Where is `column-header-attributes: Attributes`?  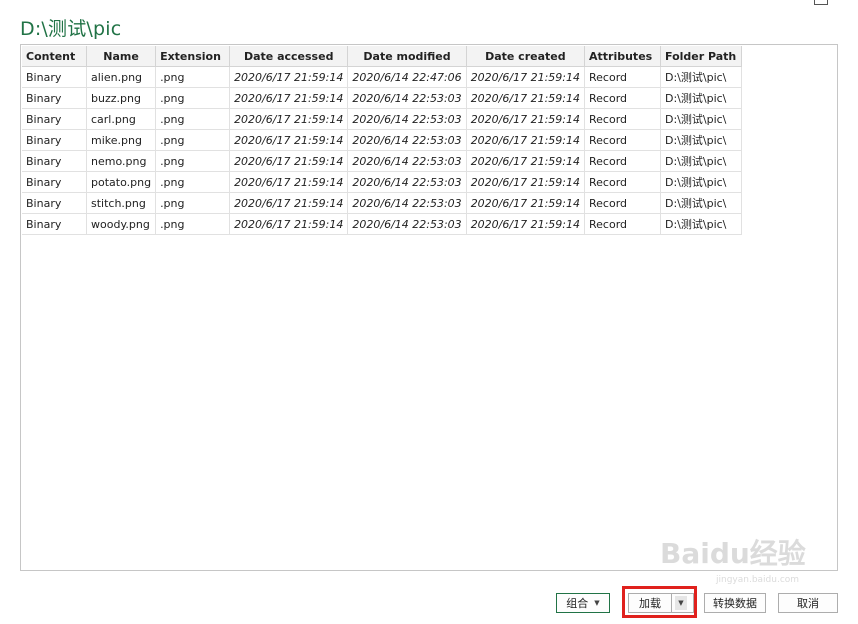 column-header-attributes: Attributes is located at coordinates (622, 56).